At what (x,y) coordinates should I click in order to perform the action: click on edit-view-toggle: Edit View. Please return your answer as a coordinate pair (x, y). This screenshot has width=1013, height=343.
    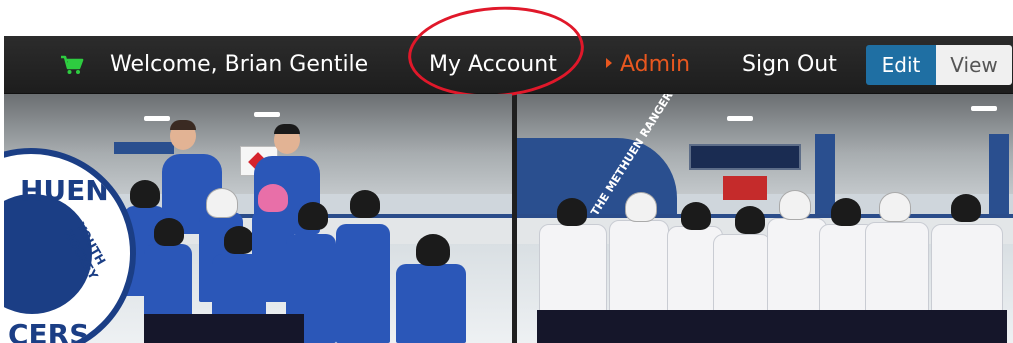
    Looking at the image, I should click on (939, 65).